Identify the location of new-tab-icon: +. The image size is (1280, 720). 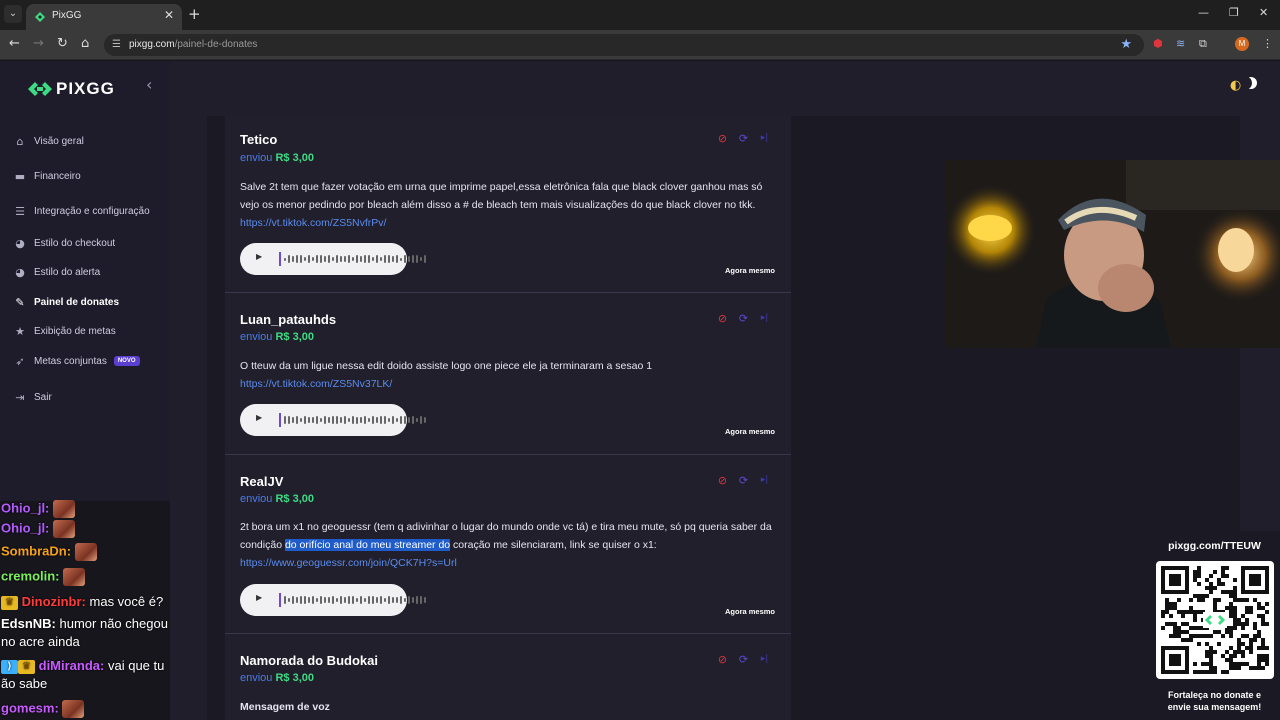
(194, 14).